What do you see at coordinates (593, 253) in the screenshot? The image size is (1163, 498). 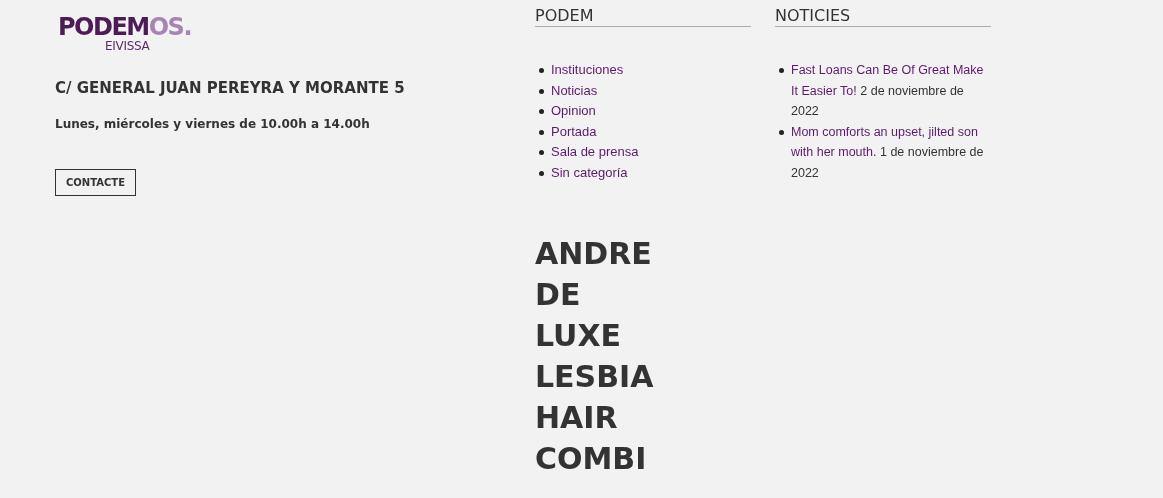 I see `post-title-line: ANDRE` at bounding box center [593, 253].